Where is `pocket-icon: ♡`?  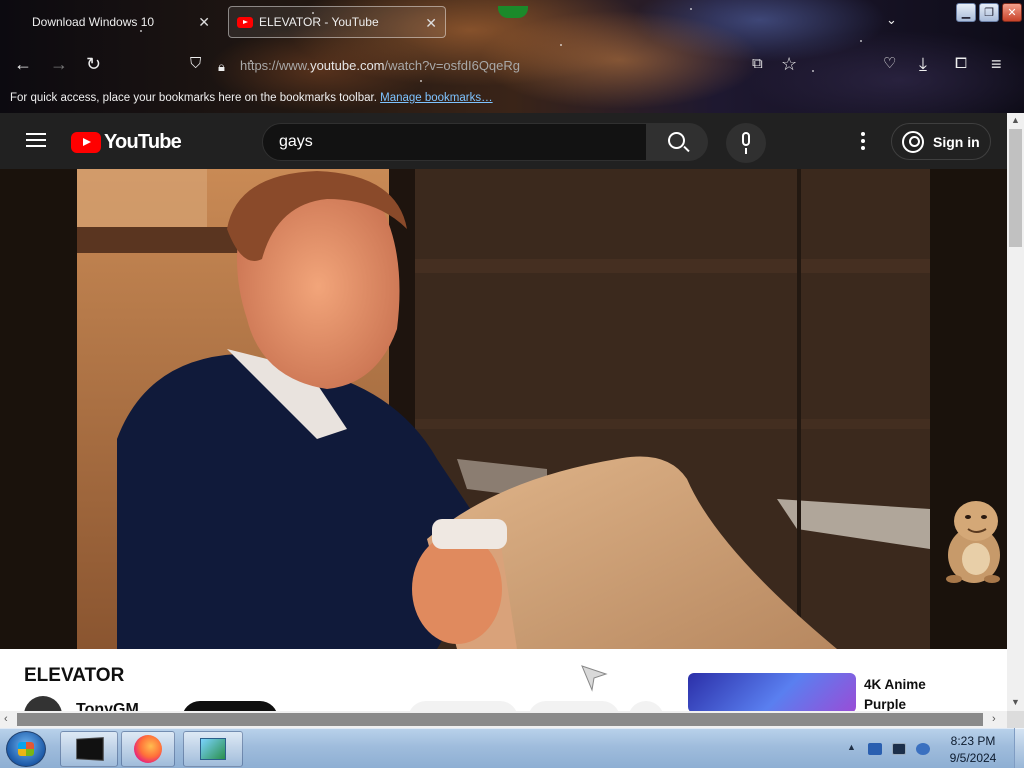
pocket-icon: ♡ is located at coordinates (889, 64).